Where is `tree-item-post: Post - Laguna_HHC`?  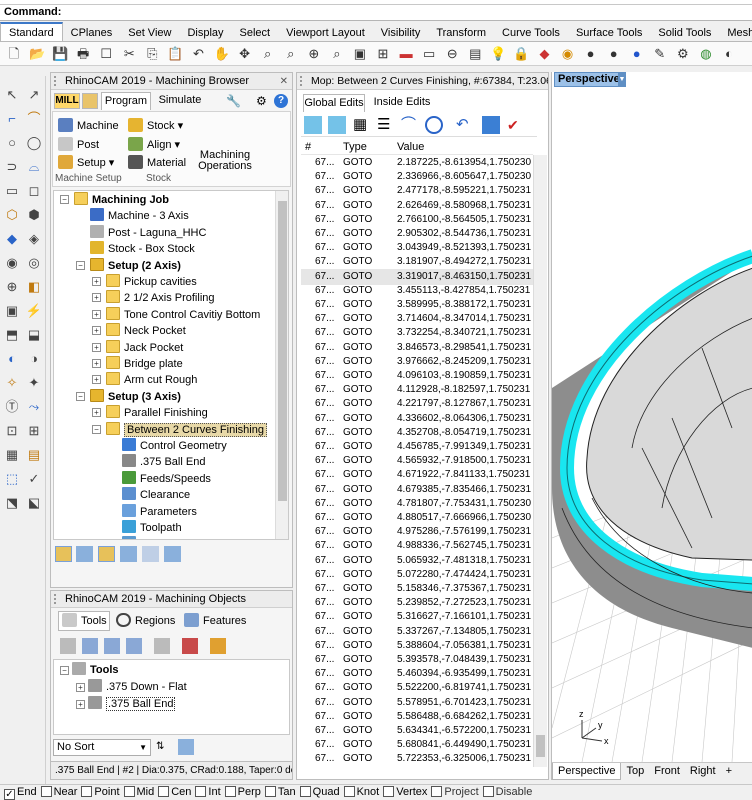
tree-item-post: Post - Laguna_HHC is located at coordinates (148, 232).